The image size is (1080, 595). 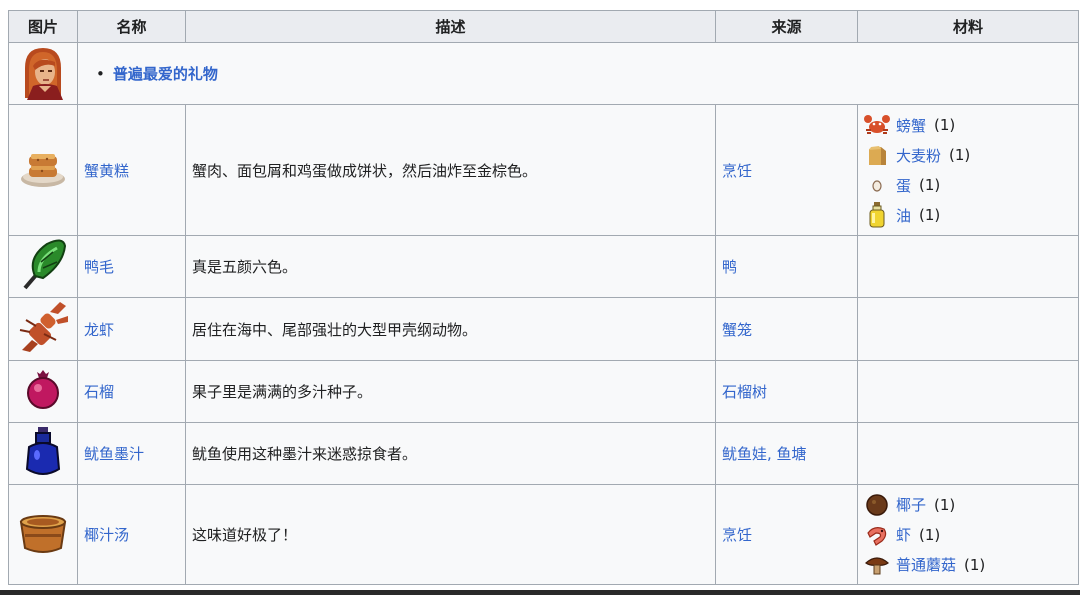 I want to click on wheat-flour-icon, so click(x=877, y=155).